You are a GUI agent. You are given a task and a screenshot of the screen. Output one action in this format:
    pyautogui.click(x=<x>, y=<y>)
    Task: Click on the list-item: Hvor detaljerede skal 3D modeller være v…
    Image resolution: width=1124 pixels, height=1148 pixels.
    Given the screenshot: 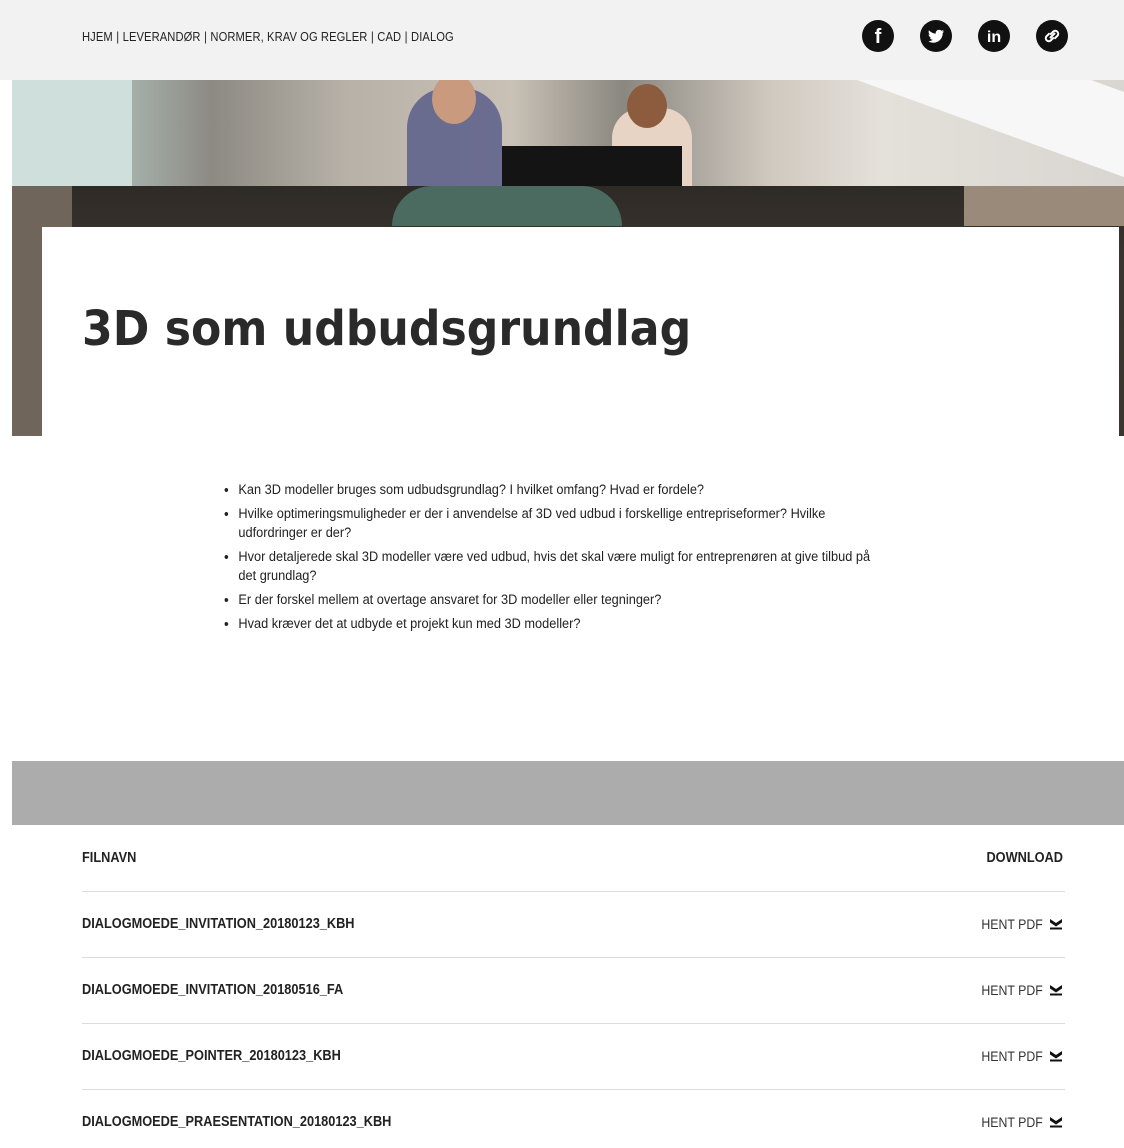 What is the action you would take?
    pyautogui.click(x=557, y=567)
    